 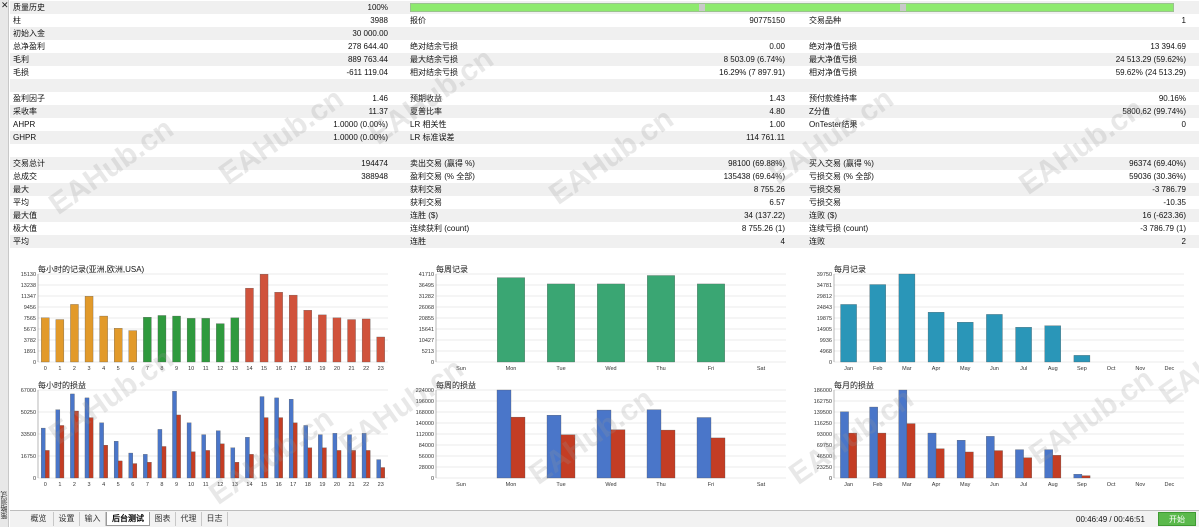 I want to click on stat-label: 连续亏损 (count), so click(x=839, y=228).